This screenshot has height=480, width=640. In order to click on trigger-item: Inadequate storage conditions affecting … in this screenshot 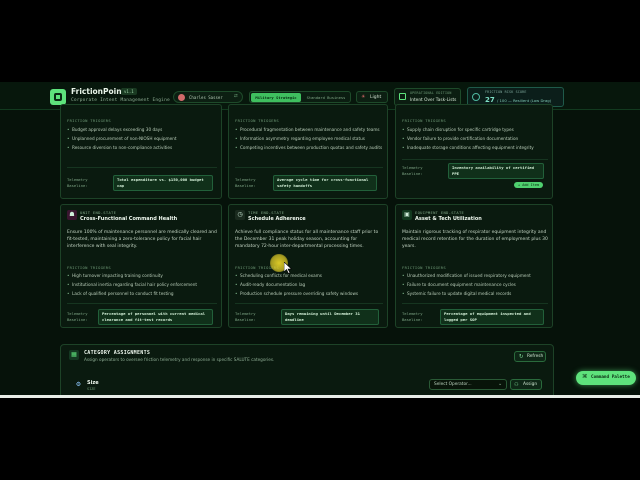, I will do `click(468, 147)`.